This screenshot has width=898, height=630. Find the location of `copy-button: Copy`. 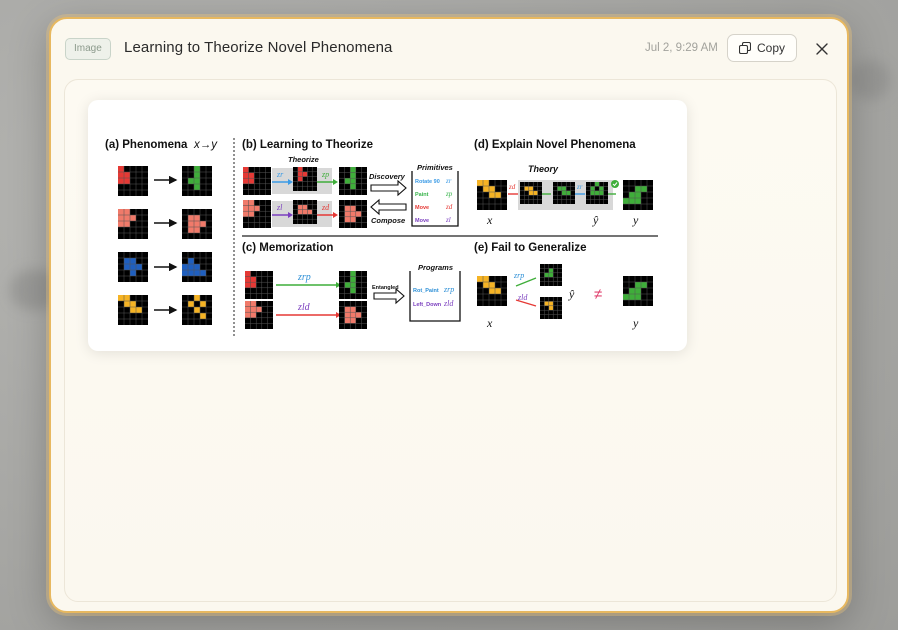

copy-button: Copy is located at coordinates (762, 48).